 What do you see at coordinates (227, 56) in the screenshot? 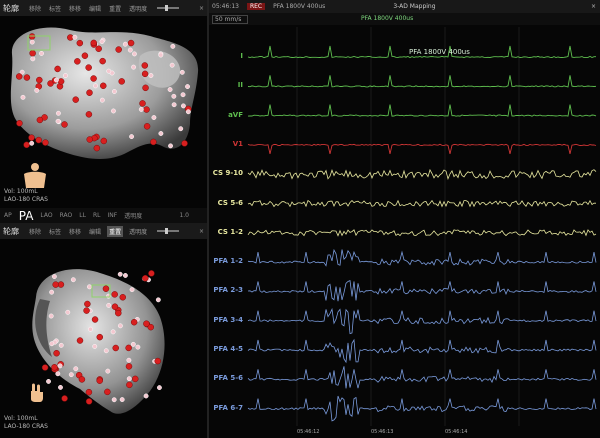
I see `channel-label: I` at bounding box center [227, 56].